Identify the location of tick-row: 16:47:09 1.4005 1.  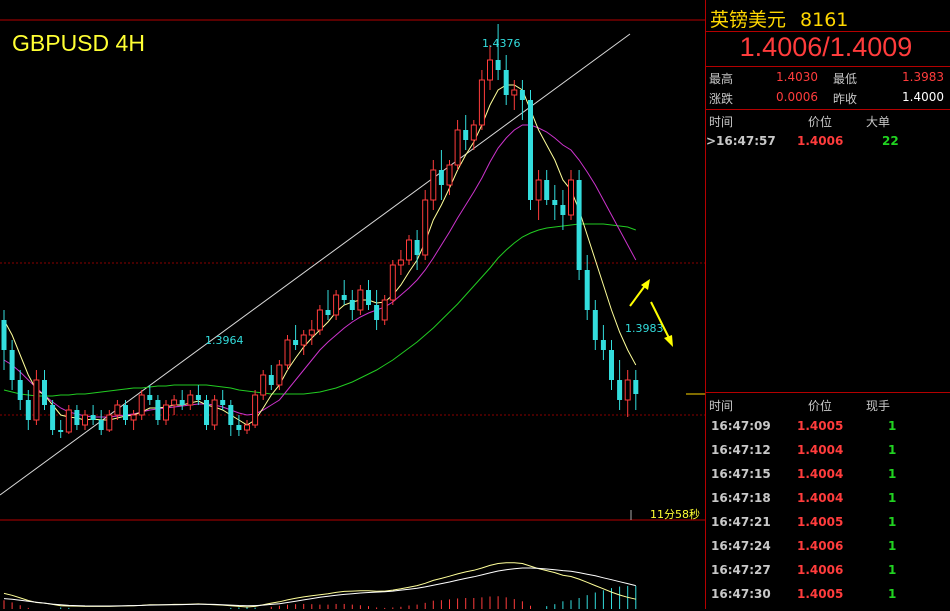
(826, 431).